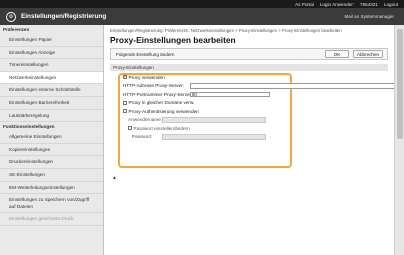  What do you see at coordinates (51, 162) in the screenshot?
I see `sidebar-item-printer: Druckereinstellungen` at bounding box center [51, 162].